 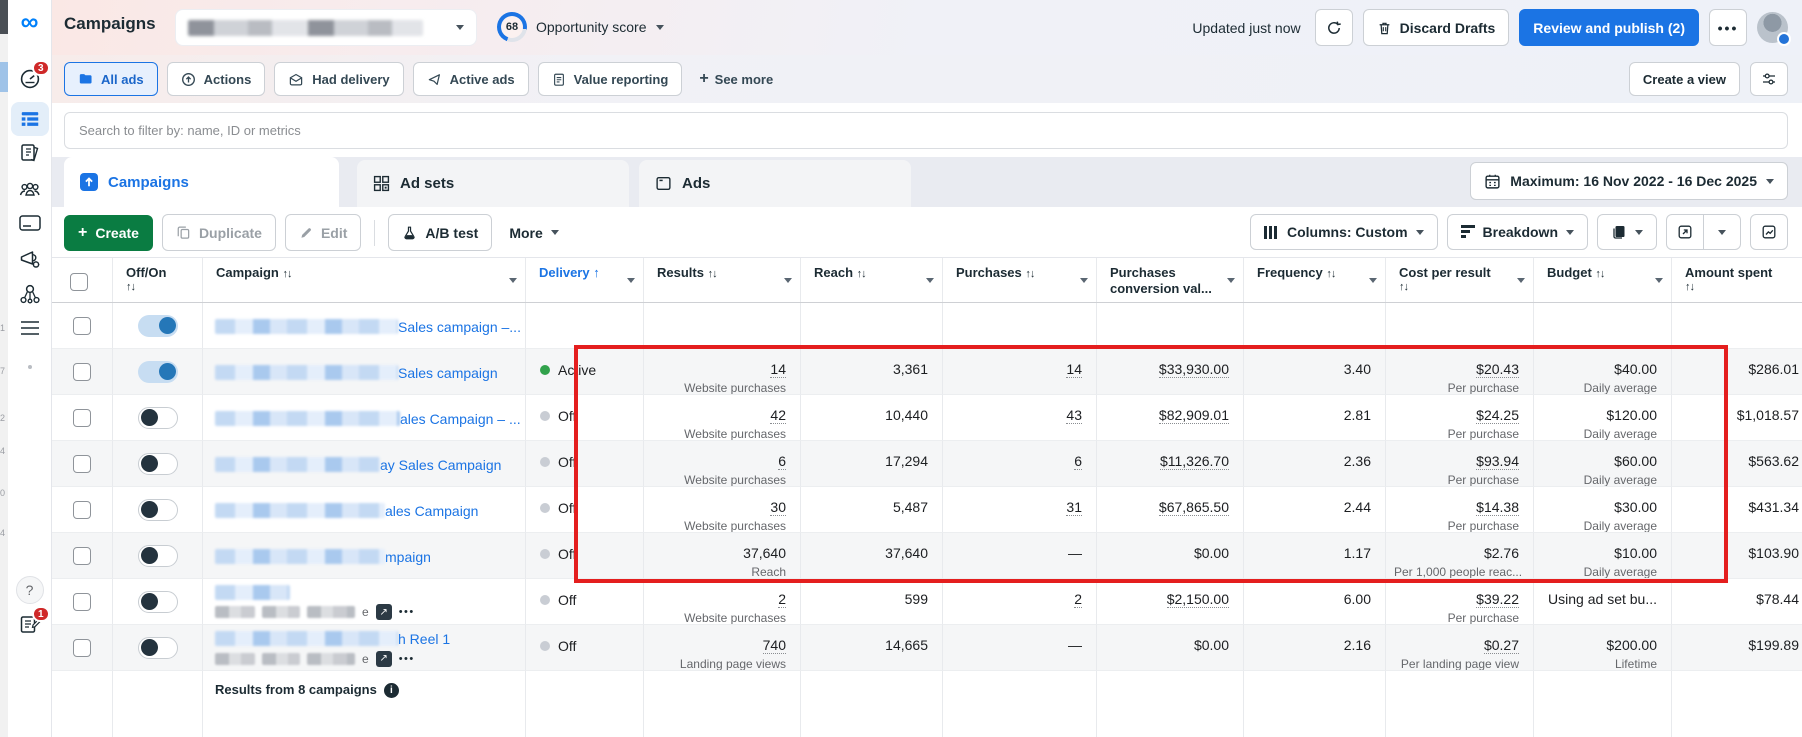 What do you see at coordinates (29, 293) in the screenshot?
I see `sidebar-item-assets` at bounding box center [29, 293].